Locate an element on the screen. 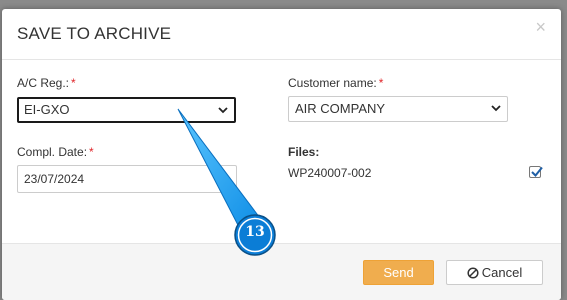 This screenshot has height=300, width=567. annotation-step-number: 13 is located at coordinates (255, 232).